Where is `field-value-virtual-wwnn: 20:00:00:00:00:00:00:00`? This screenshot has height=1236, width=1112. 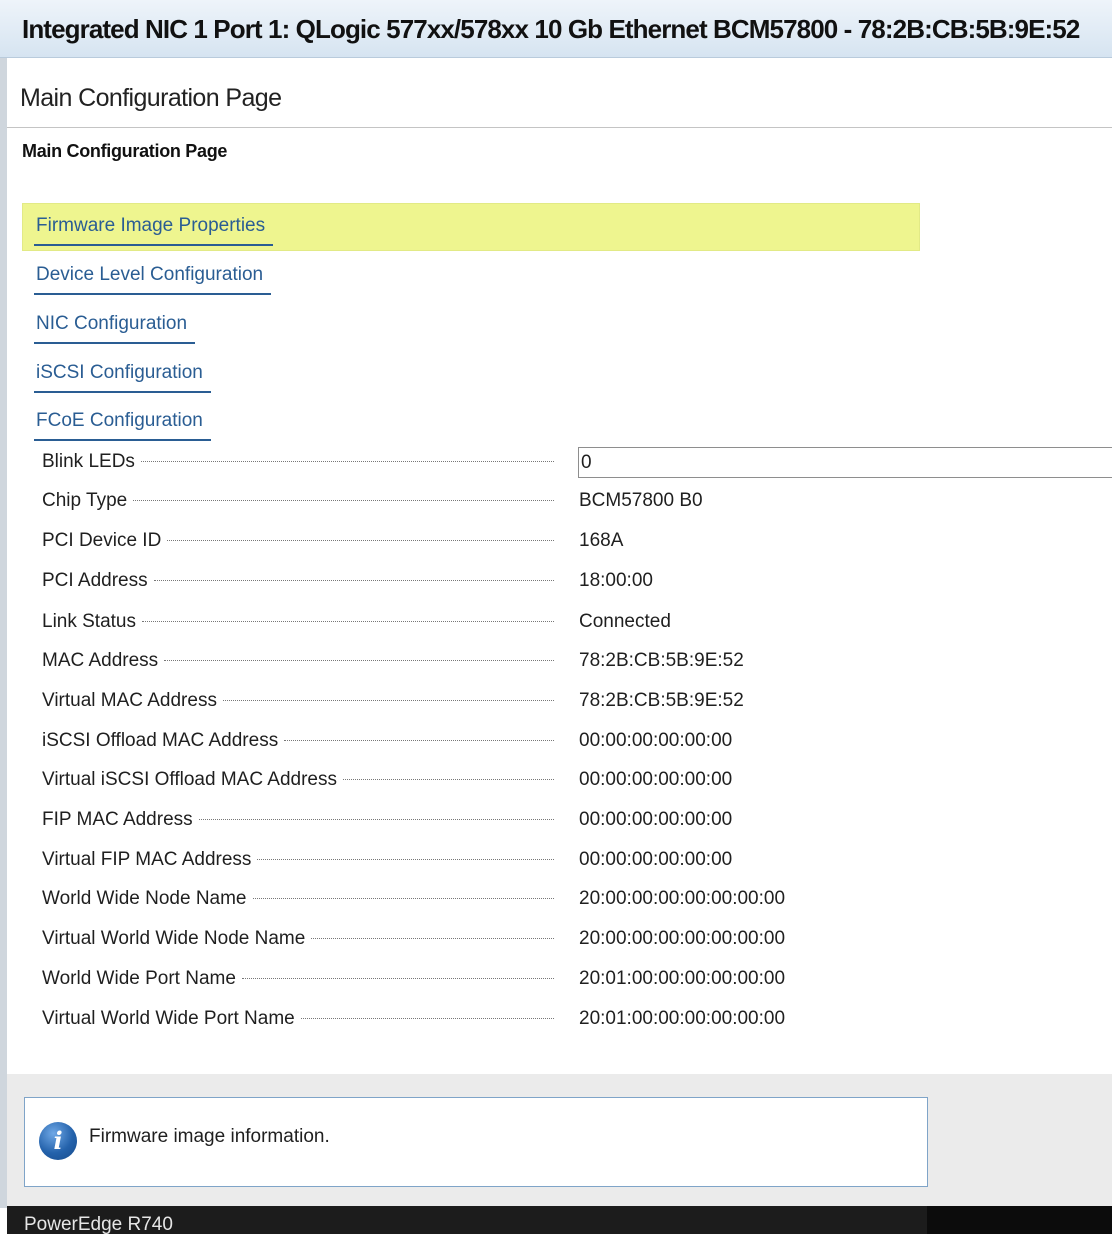 field-value-virtual-wwnn: 20:00:00:00:00:00:00:00 is located at coordinates (682, 938).